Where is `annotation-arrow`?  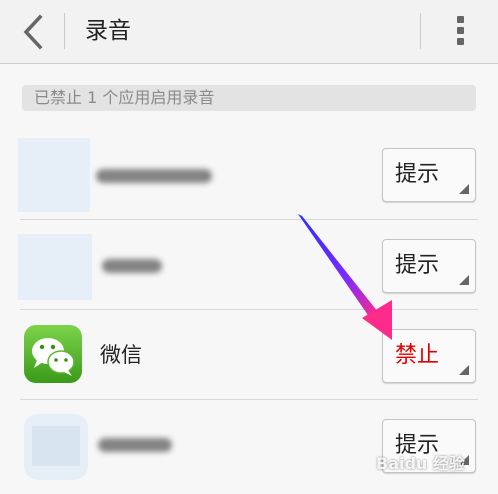
annotation-arrow is located at coordinates (345, 277).